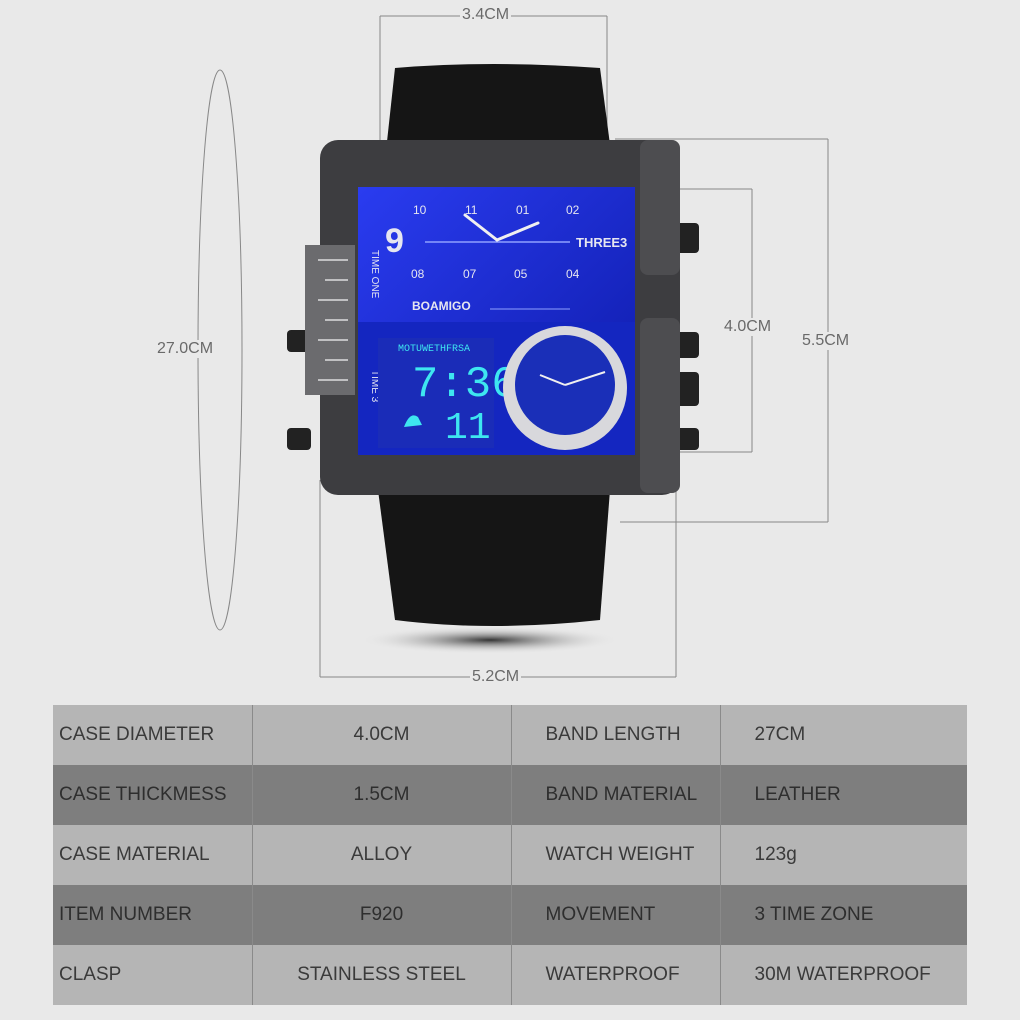  I want to click on spec-label: MOVEMENT, so click(615, 915).